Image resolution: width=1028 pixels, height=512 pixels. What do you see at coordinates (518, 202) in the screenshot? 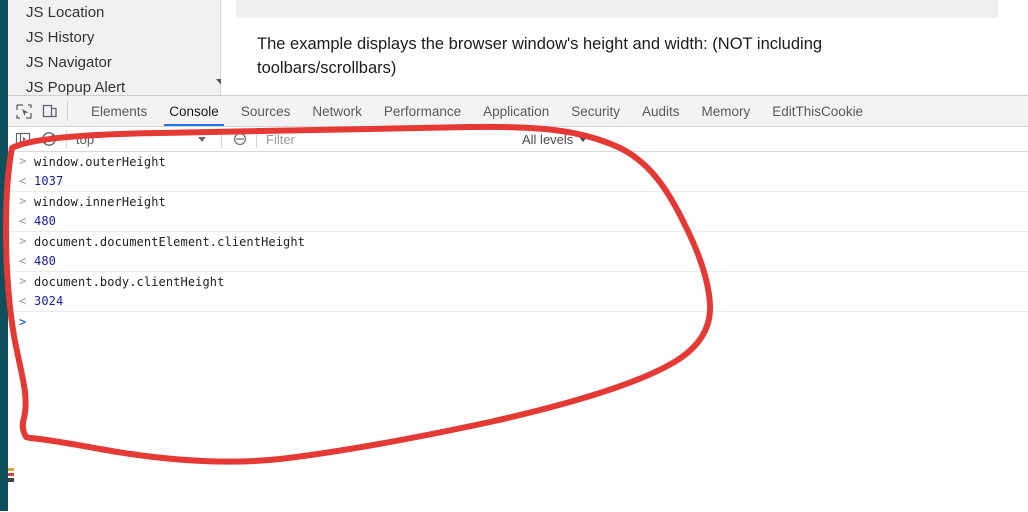
I see `console-input-row: > window.innerHeight` at bounding box center [518, 202].